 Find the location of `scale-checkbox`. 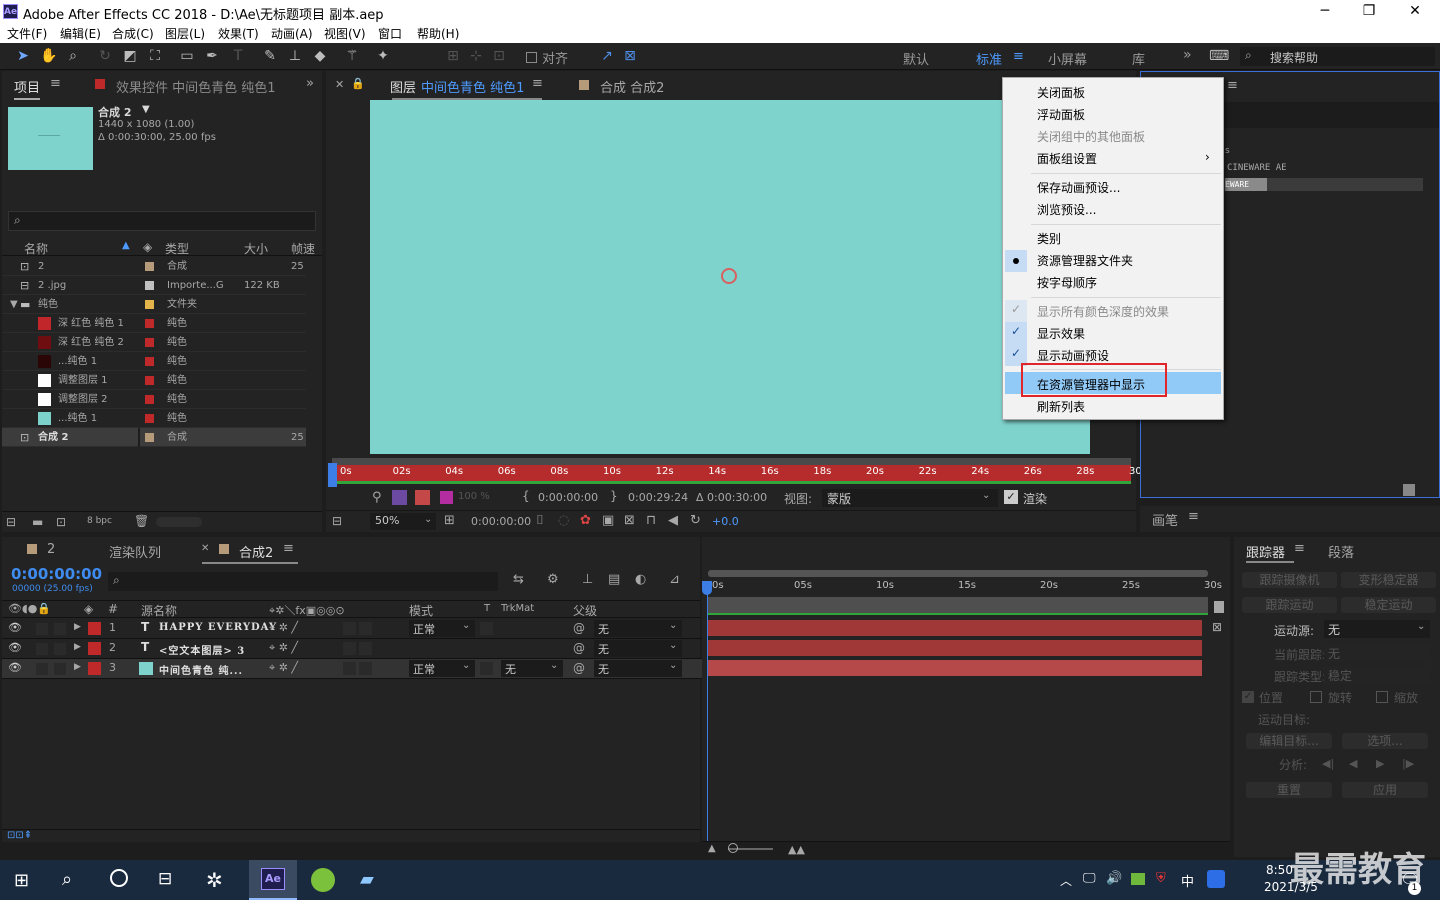

scale-checkbox is located at coordinates (1382, 697).